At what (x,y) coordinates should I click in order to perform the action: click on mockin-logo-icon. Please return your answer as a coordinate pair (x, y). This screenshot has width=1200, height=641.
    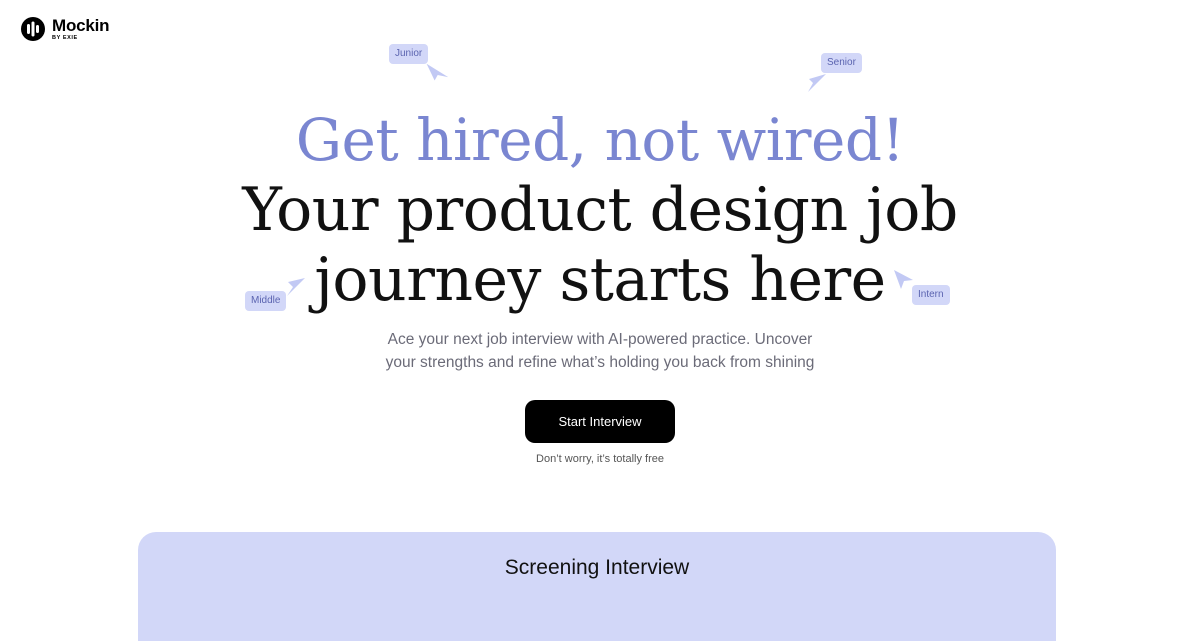
    Looking at the image, I should click on (33, 29).